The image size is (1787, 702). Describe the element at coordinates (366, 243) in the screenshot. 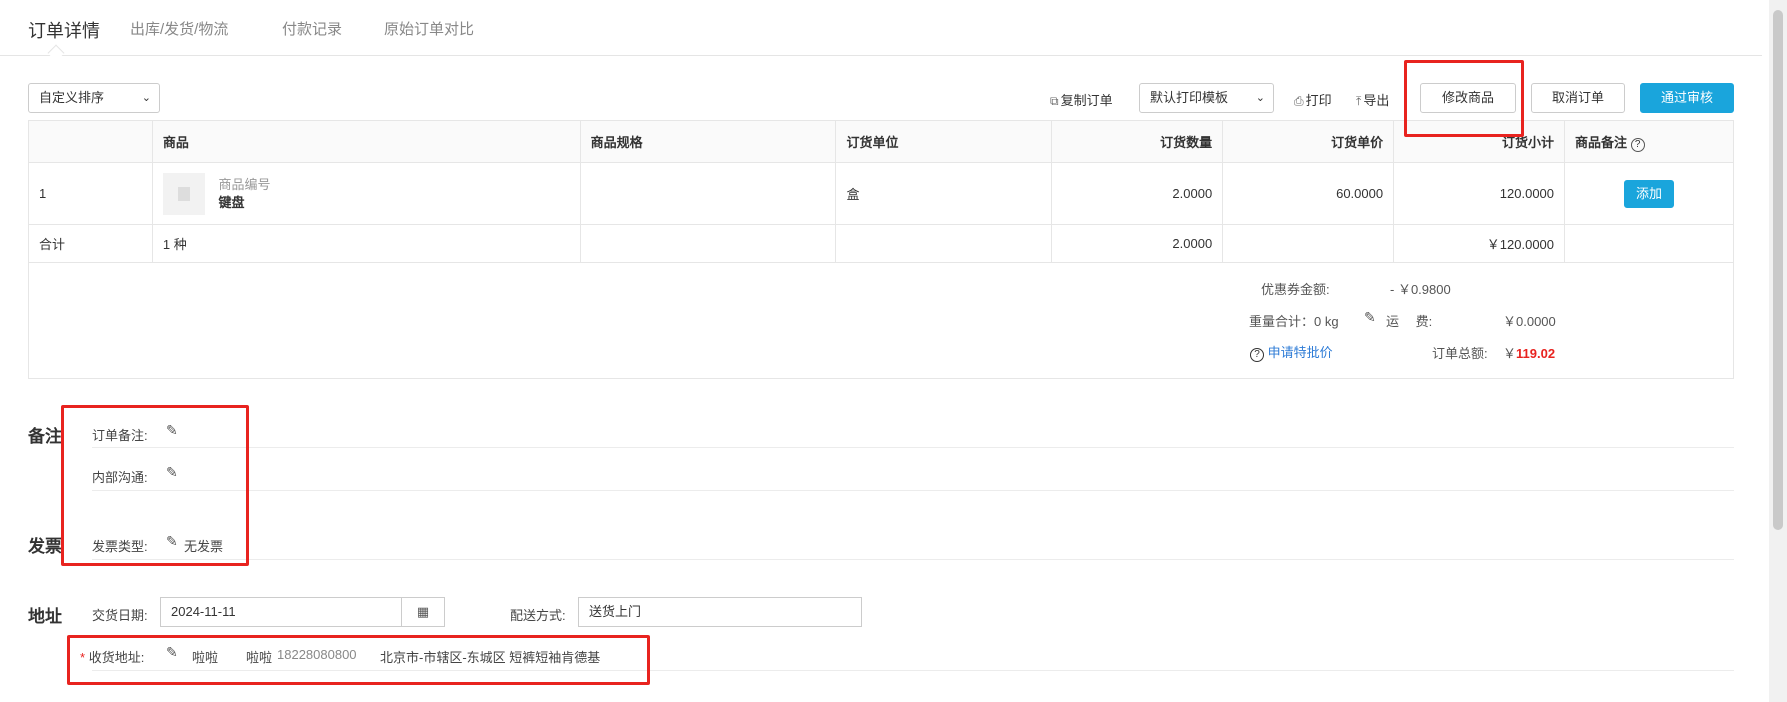

I see `total-kinds: 1 种` at that location.